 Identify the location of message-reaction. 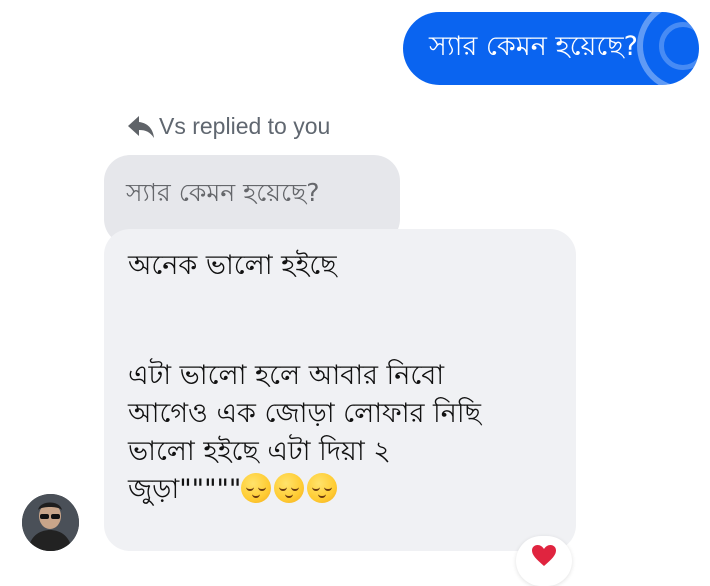
(544, 561).